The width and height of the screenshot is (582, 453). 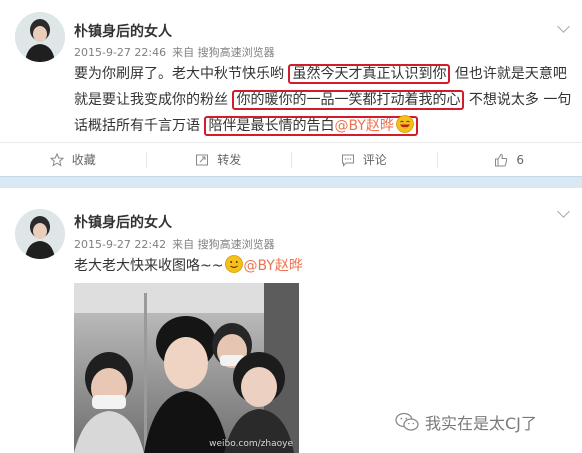 What do you see at coordinates (56, 159) in the screenshot?
I see `star-icon` at bounding box center [56, 159].